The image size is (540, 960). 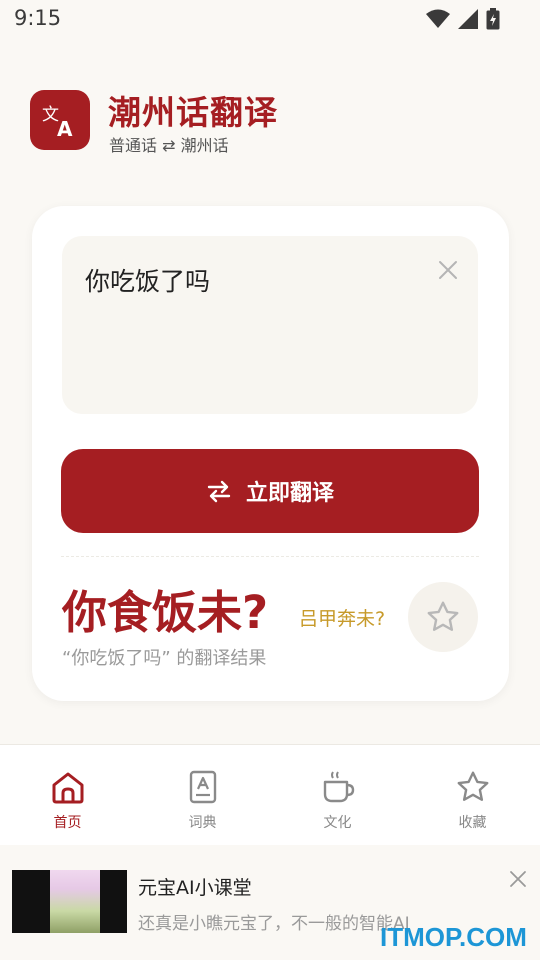 I want to click on teacup-icon, so click(x=338, y=787).